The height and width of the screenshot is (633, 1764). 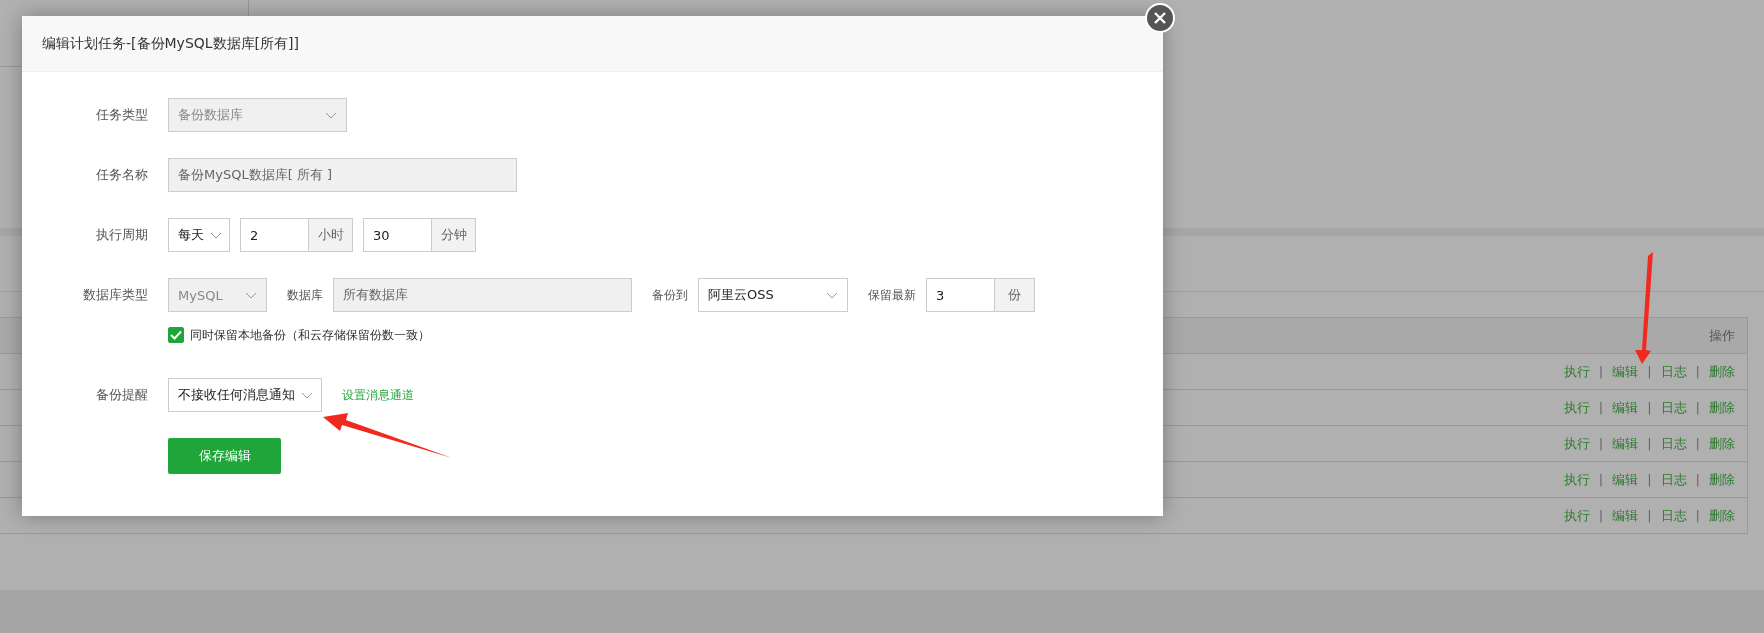 I want to click on field-label: 执行周期, so click(x=121, y=235).